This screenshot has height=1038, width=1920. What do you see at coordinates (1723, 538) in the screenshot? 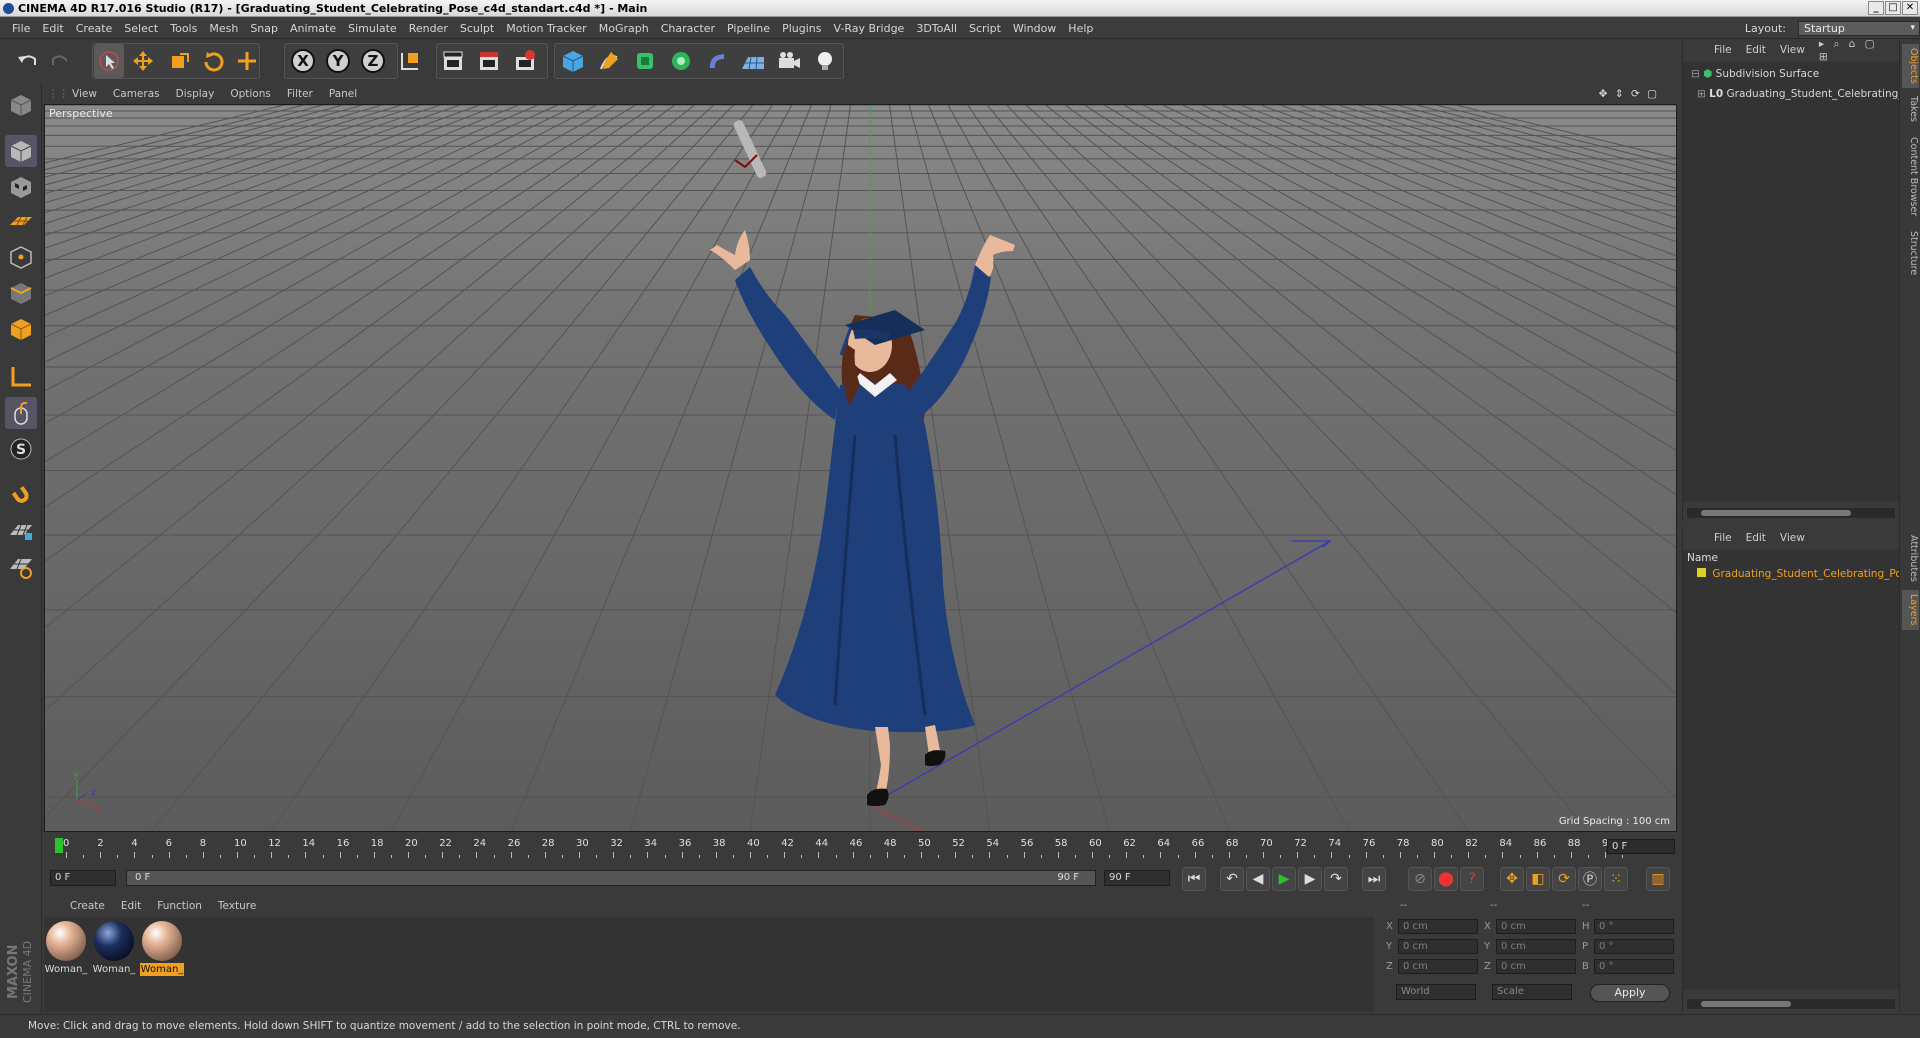
I see `layers-menu-file: File` at bounding box center [1723, 538].